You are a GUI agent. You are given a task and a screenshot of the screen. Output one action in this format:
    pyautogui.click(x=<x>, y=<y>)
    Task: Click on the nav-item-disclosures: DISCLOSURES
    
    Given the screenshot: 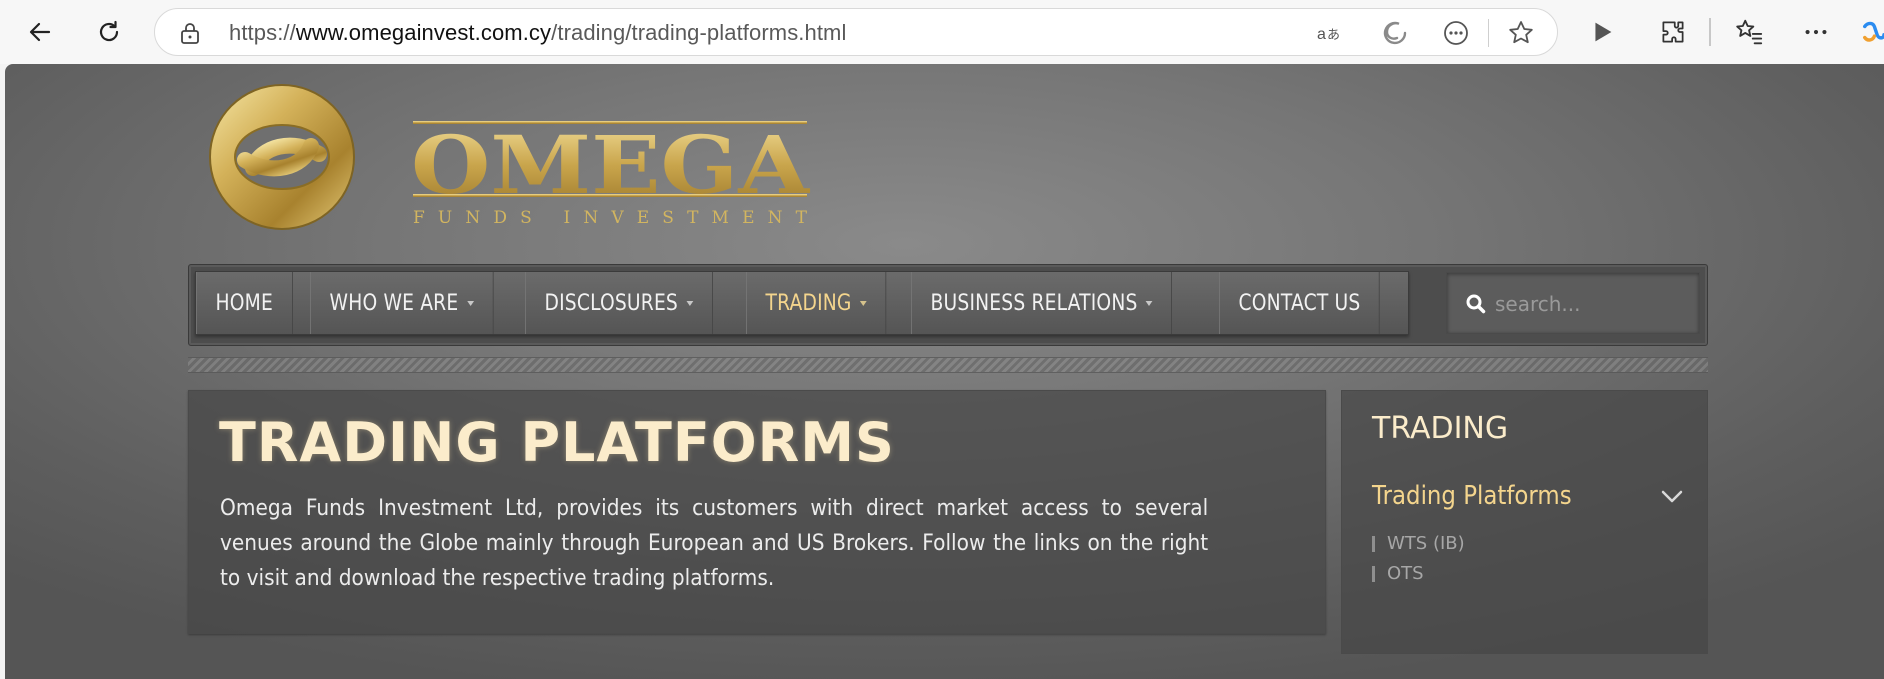 What is the action you would take?
    pyautogui.click(x=619, y=303)
    